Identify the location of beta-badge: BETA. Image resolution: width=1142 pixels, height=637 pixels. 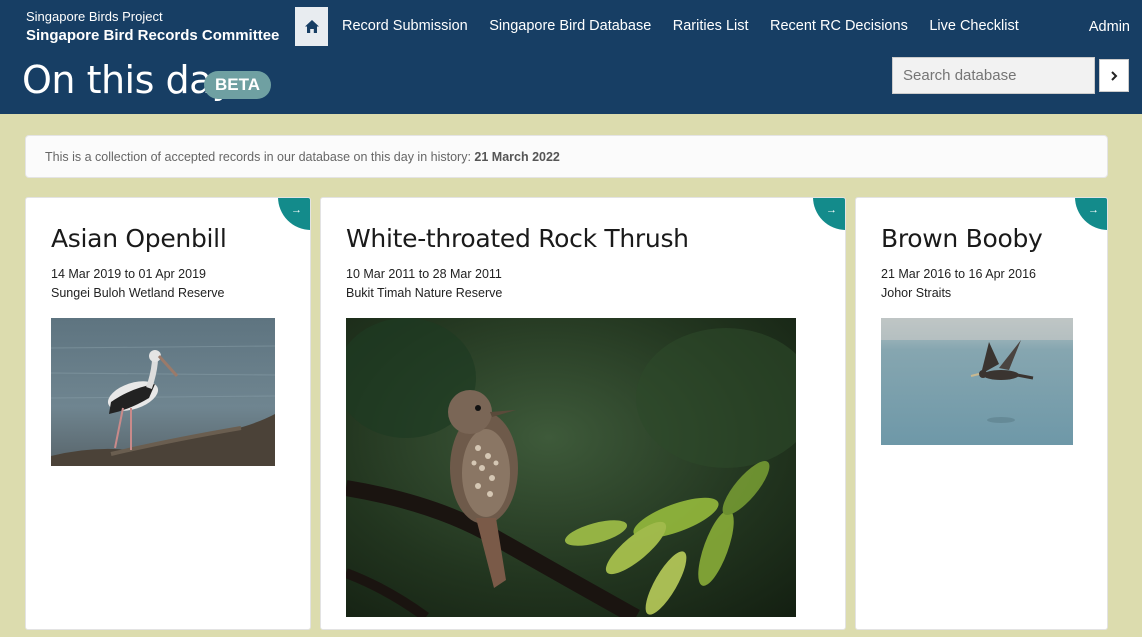
(238, 85).